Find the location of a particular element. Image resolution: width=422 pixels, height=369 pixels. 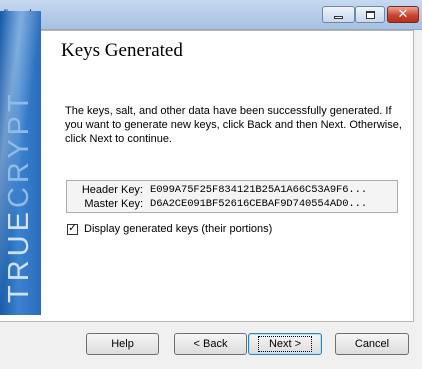

master-key-label: Master Key: is located at coordinates (113, 204).